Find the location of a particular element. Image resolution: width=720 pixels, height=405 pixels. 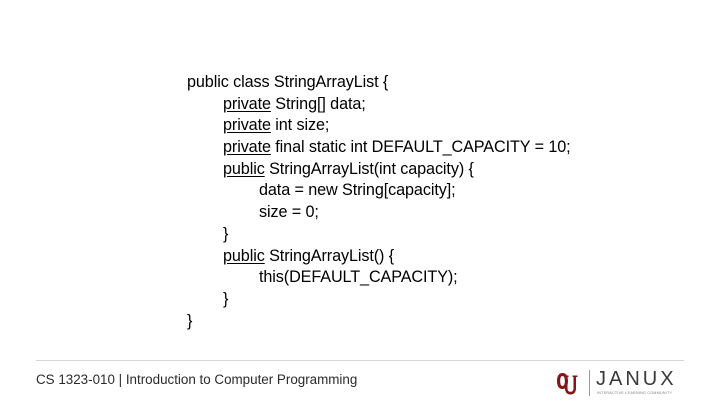

code-line-field-size: private int size; is located at coordinates (417, 126).